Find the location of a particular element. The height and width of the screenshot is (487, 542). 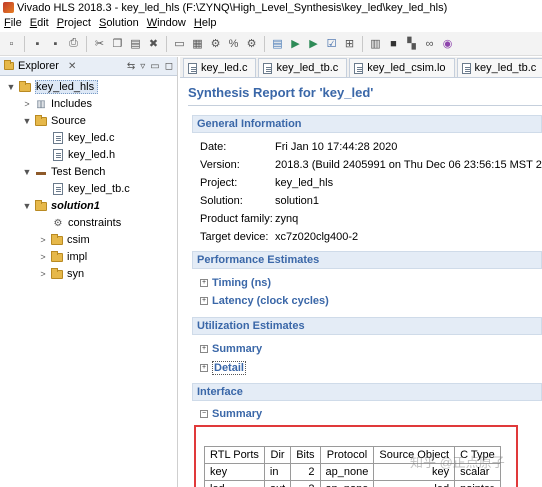

export-rtl-icon: ⊞ is located at coordinates (349, 43).